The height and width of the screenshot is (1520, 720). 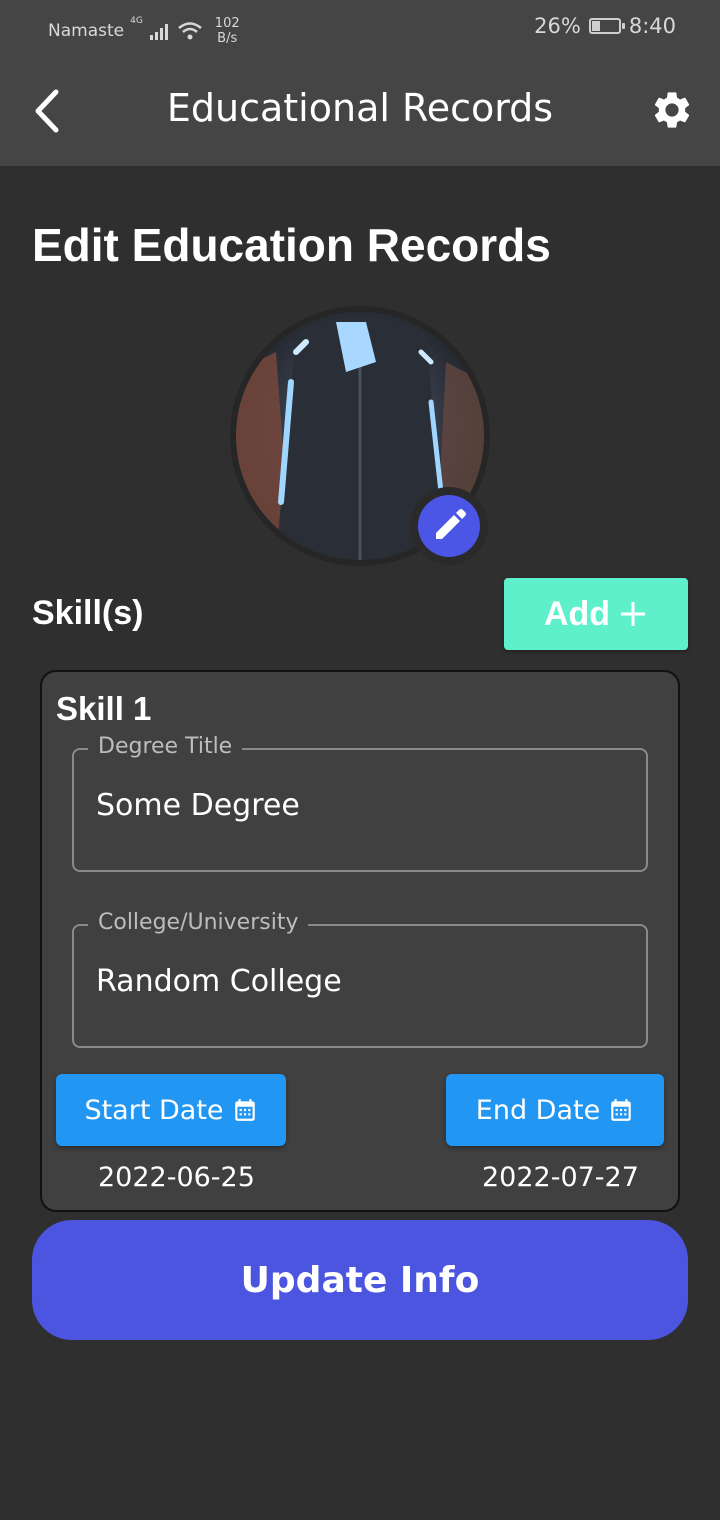 What do you see at coordinates (652, 26) in the screenshot?
I see `clock-time: 8:40` at bounding box center [652, 26].